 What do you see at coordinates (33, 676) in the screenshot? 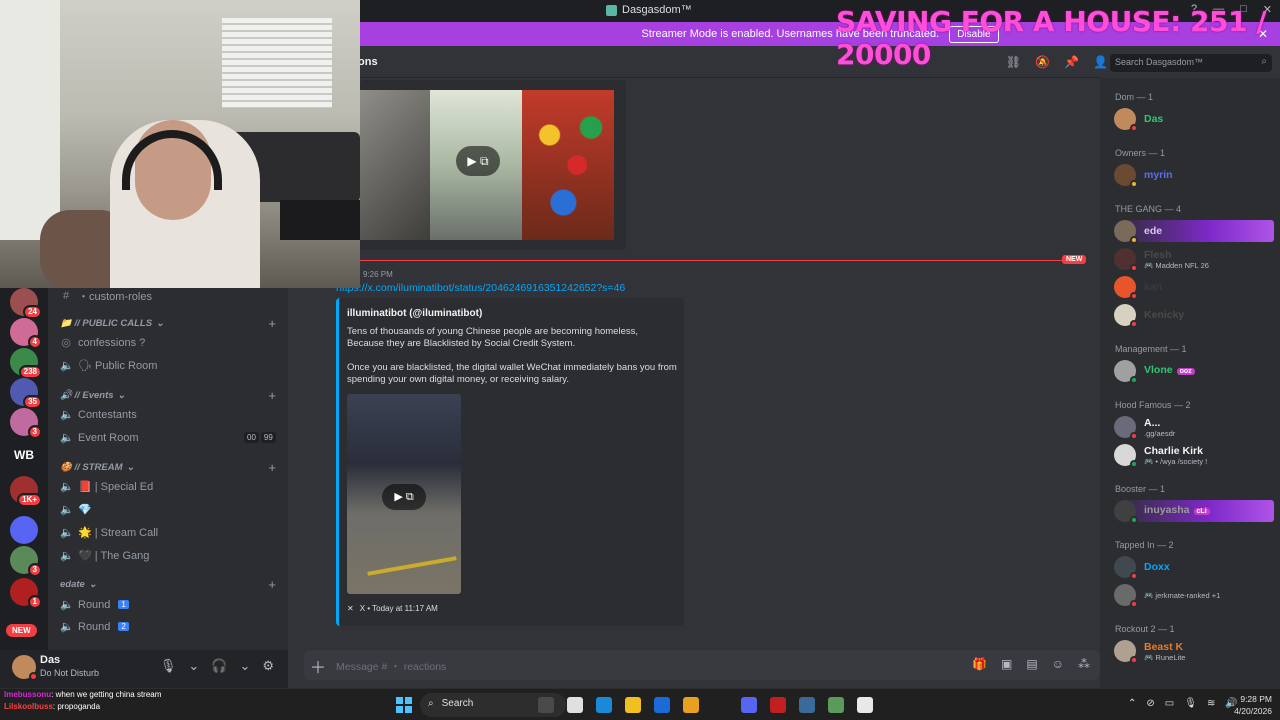
I see `dnd-status-icon` at bounding box center [33, 676].